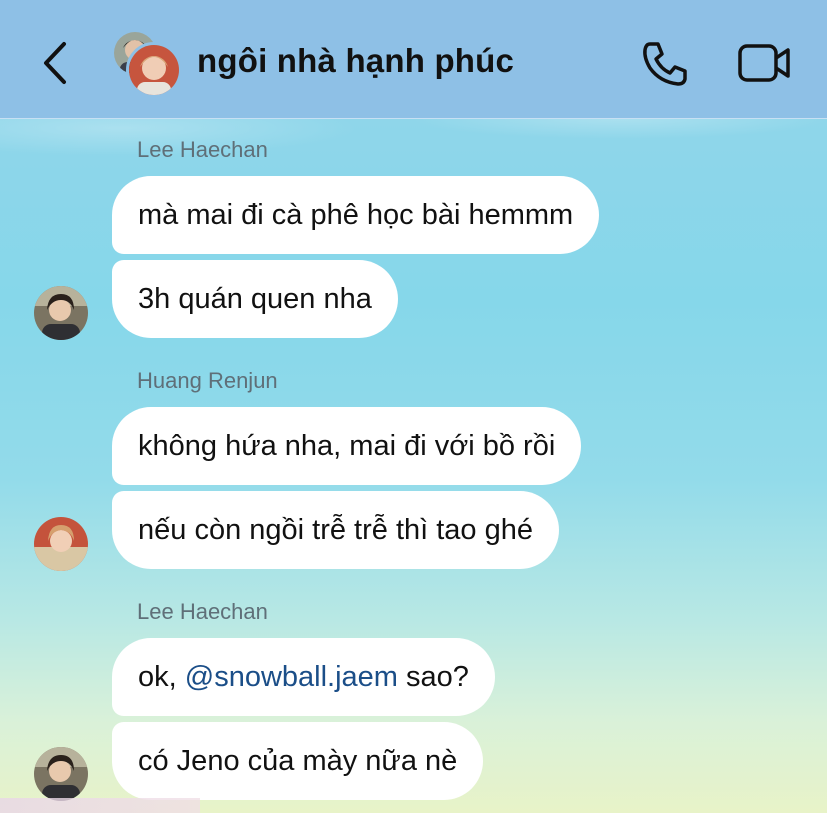 The height and width of the screenshot is (813, 827). I want to click on message-bubble: nếu còn ngồi trễ trễ thì tao ghé, so click(335, 530).